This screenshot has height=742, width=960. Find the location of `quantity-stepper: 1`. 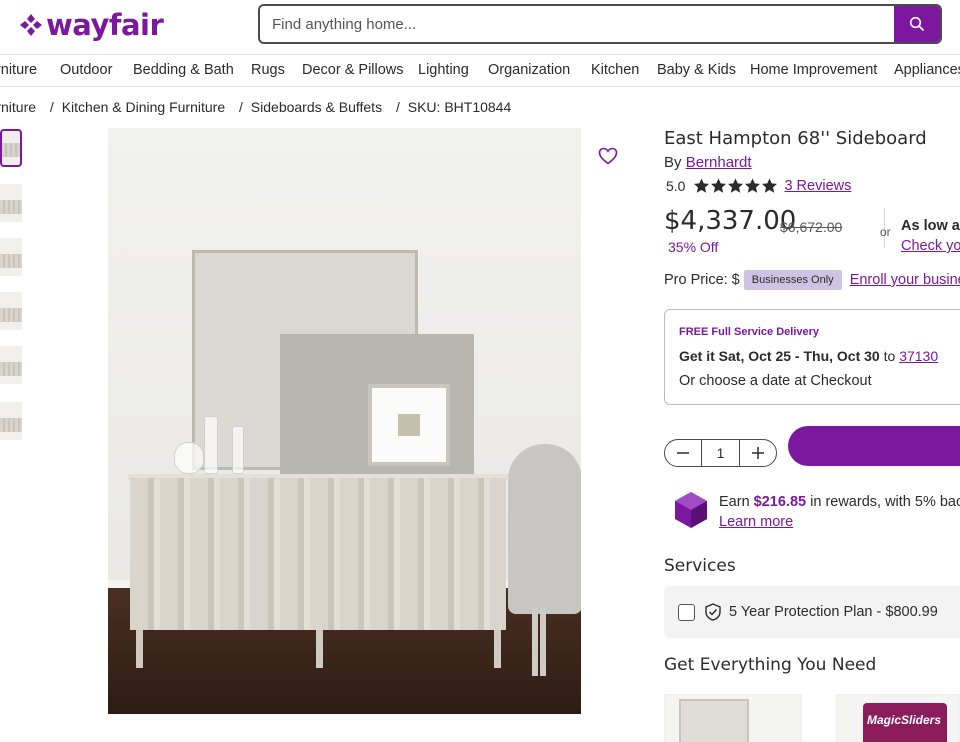

quantity-stepper: 1 is located at coordinates (720, 453).